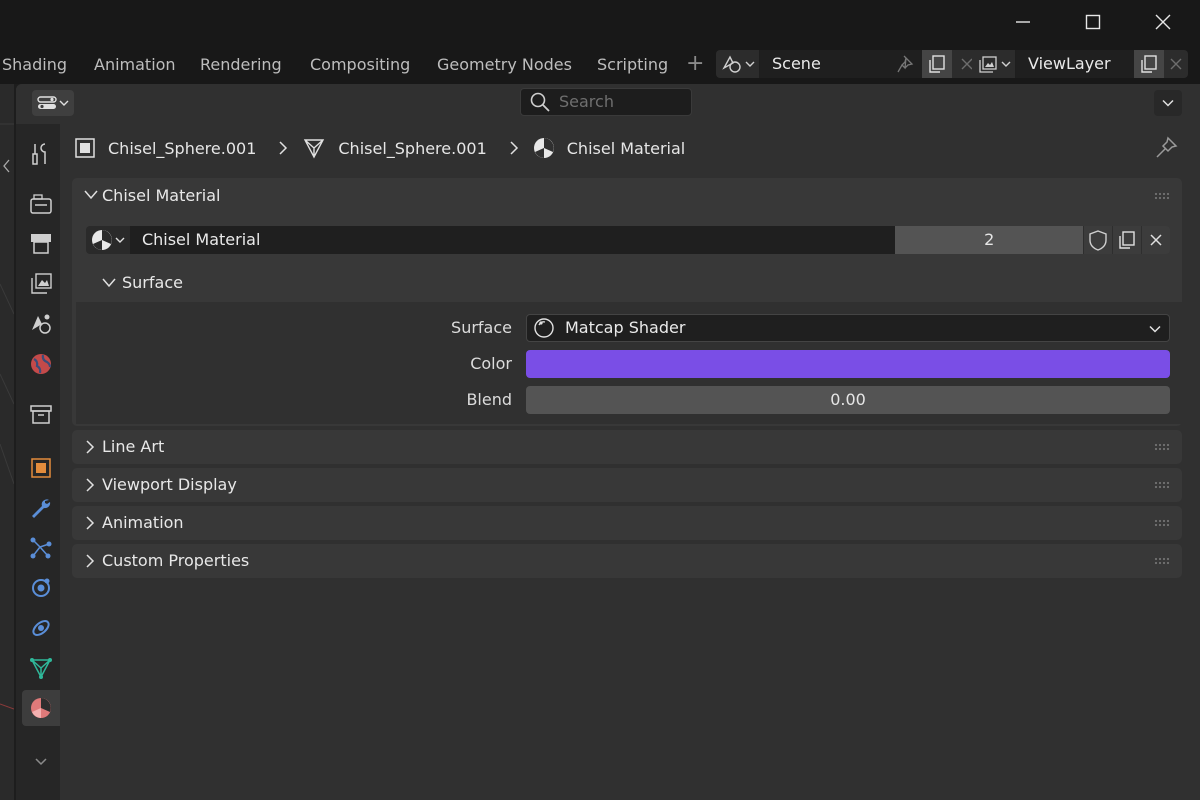 The image size is (1200, 800). Describe the element at coordinates (41, 204) in the screenshot. I see `tab-render` at that location.